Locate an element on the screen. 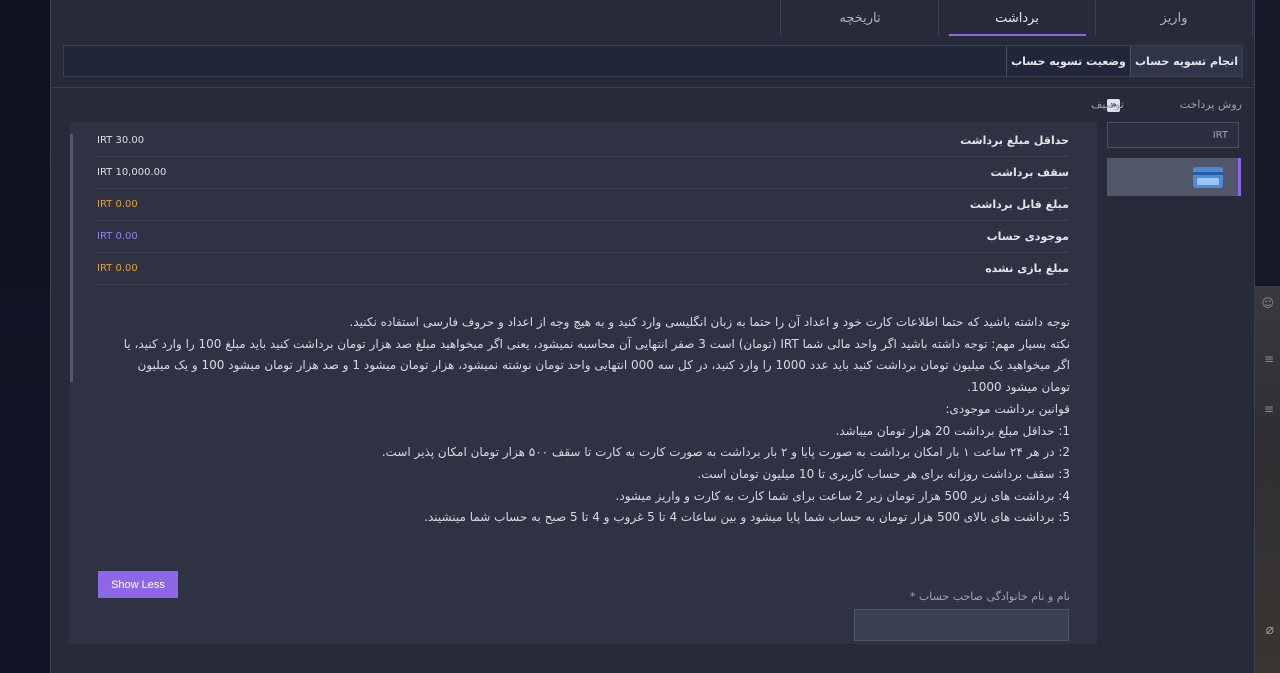 This screenshot has width=1280, height=673. tab-label: واریز is located at coordinates (1174, 18).